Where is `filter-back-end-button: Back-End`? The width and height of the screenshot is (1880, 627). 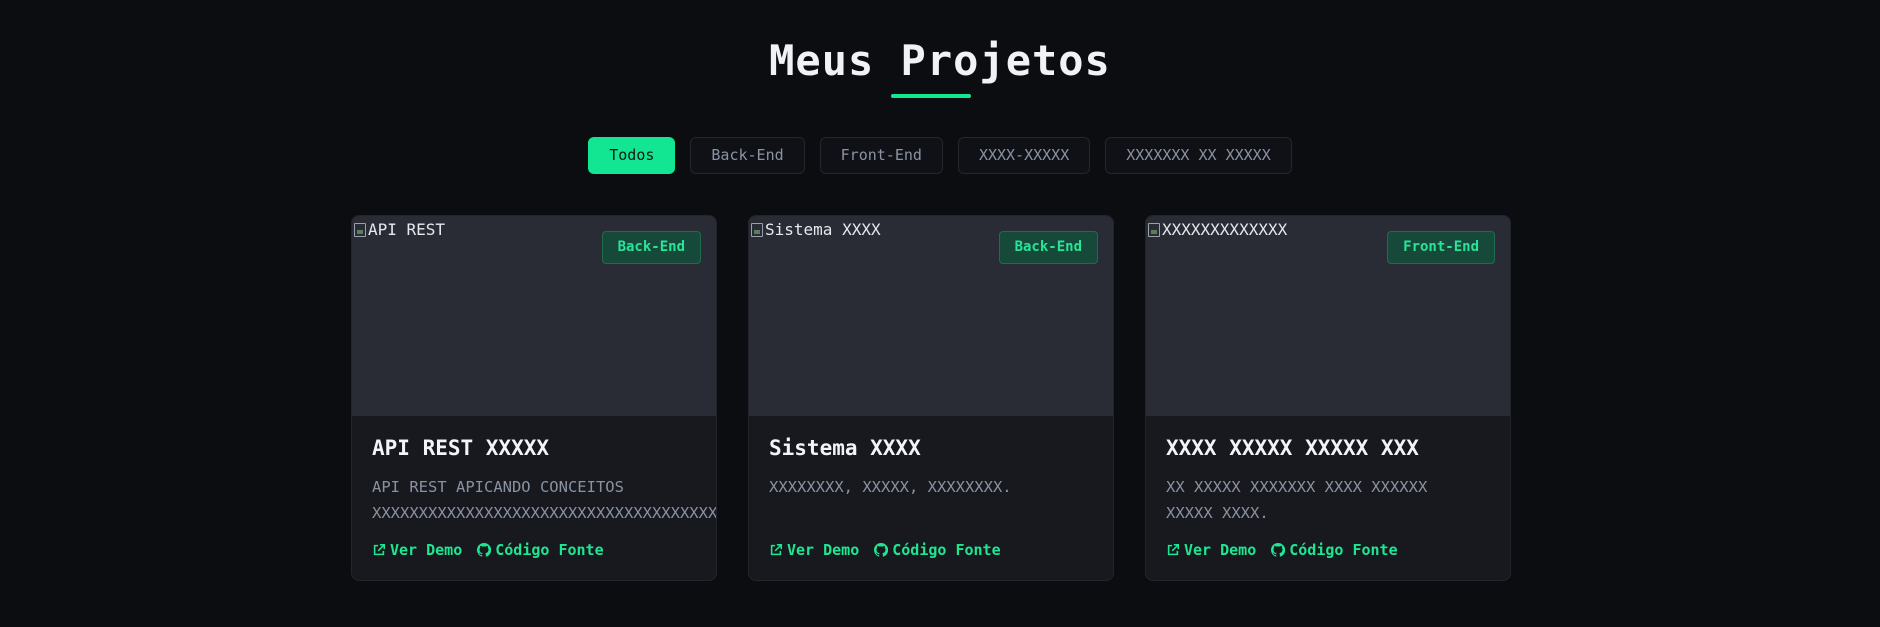 filter-back-end-button: Back-End is located at coordinates (747, 155).